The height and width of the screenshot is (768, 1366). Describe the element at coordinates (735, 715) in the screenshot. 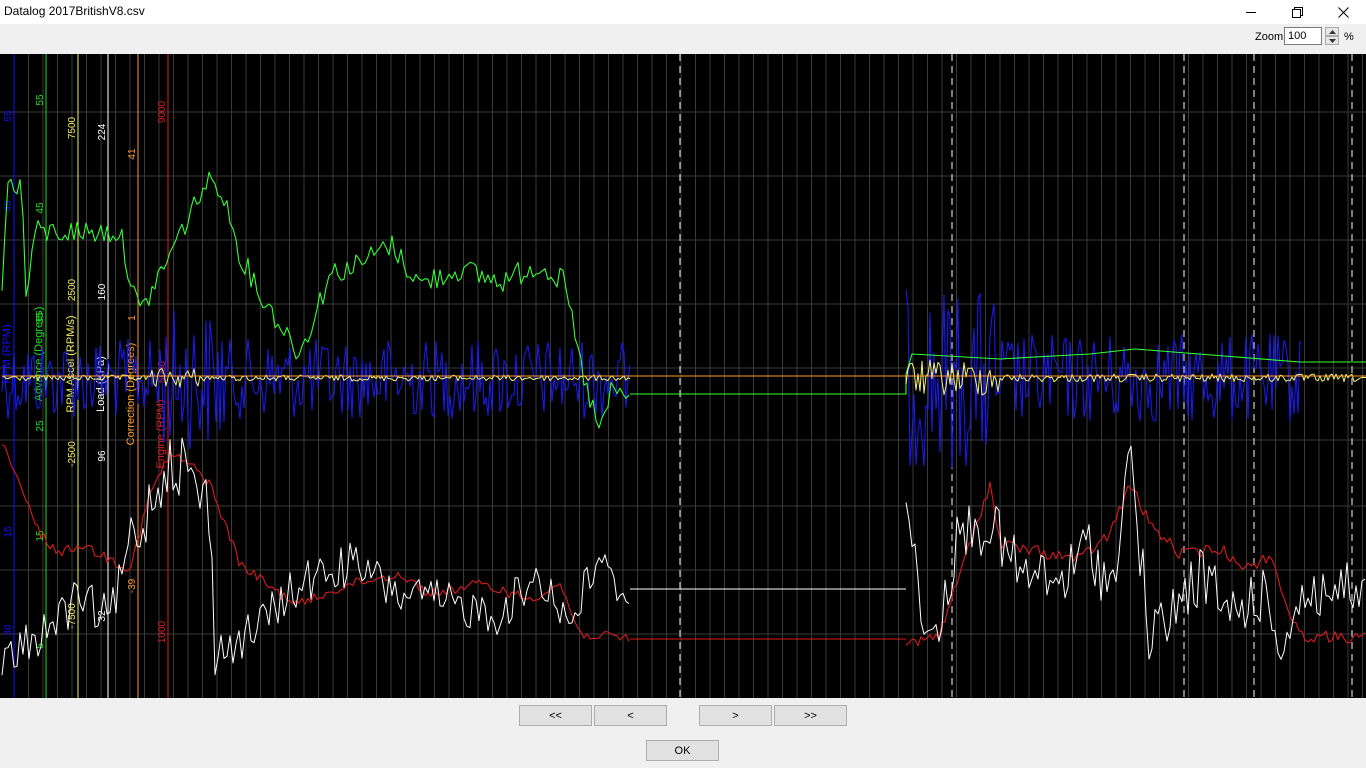

I see `next-button: >` at that location.